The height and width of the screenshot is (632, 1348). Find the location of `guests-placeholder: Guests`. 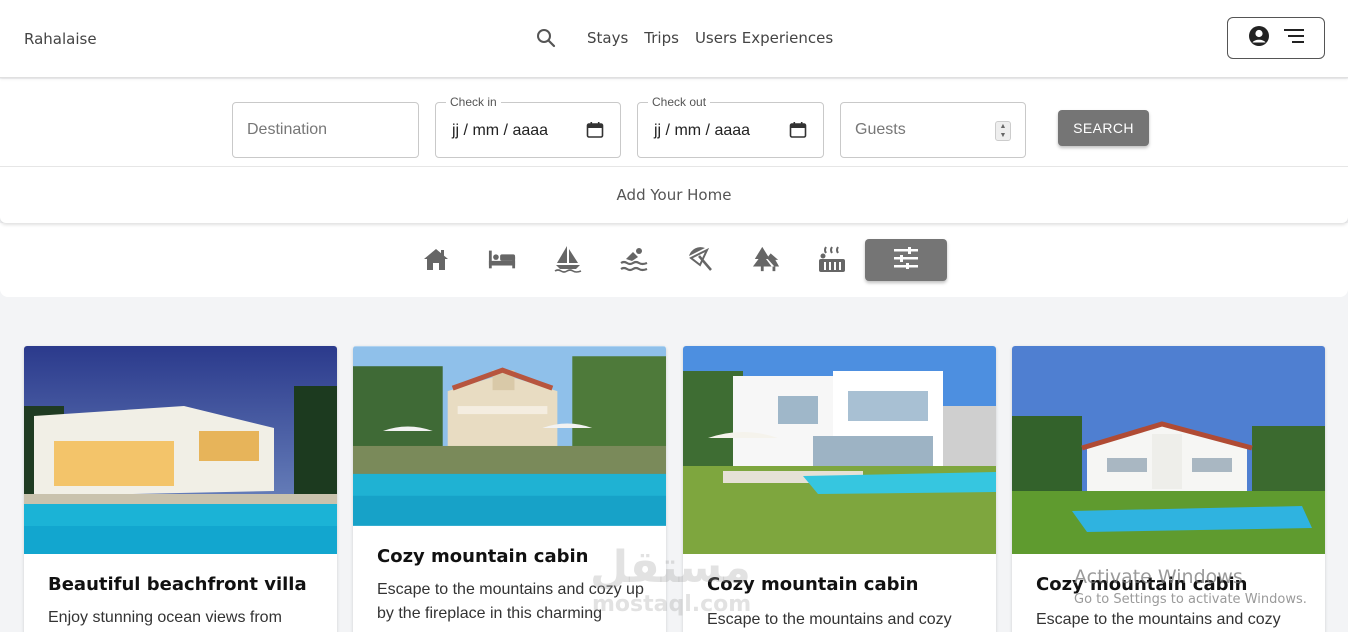

guests-placeholder: Guests is located at coordinates (880, 129).